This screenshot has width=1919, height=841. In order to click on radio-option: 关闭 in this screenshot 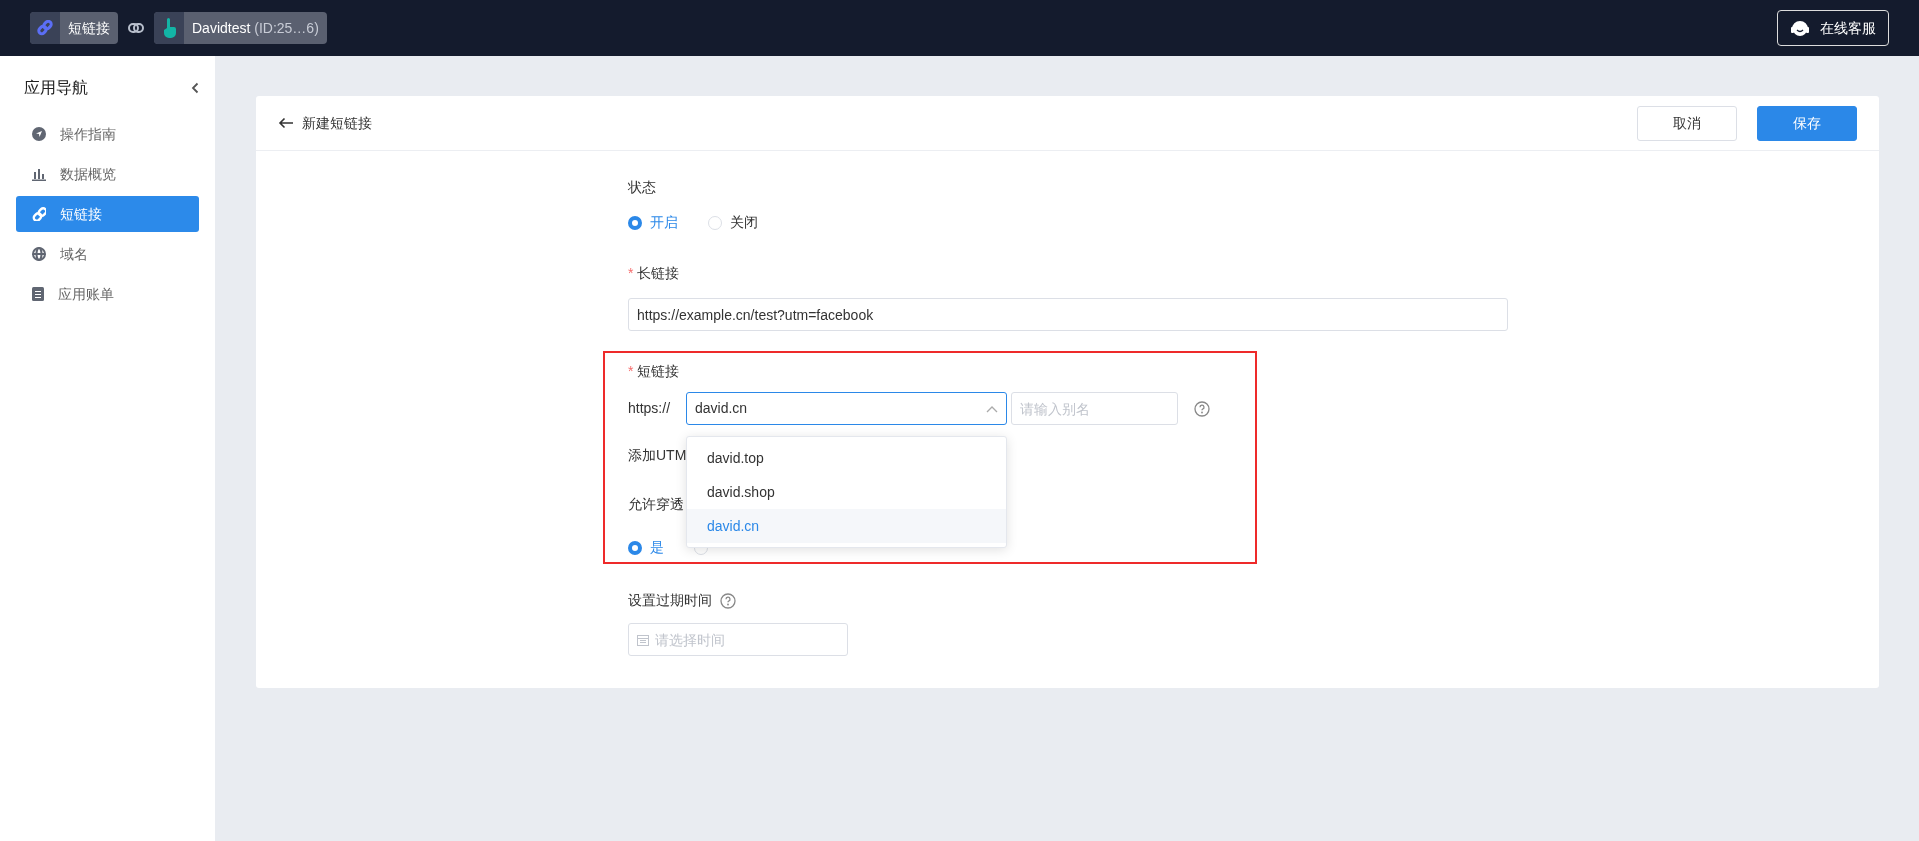, I will do `click(733, 222)`.